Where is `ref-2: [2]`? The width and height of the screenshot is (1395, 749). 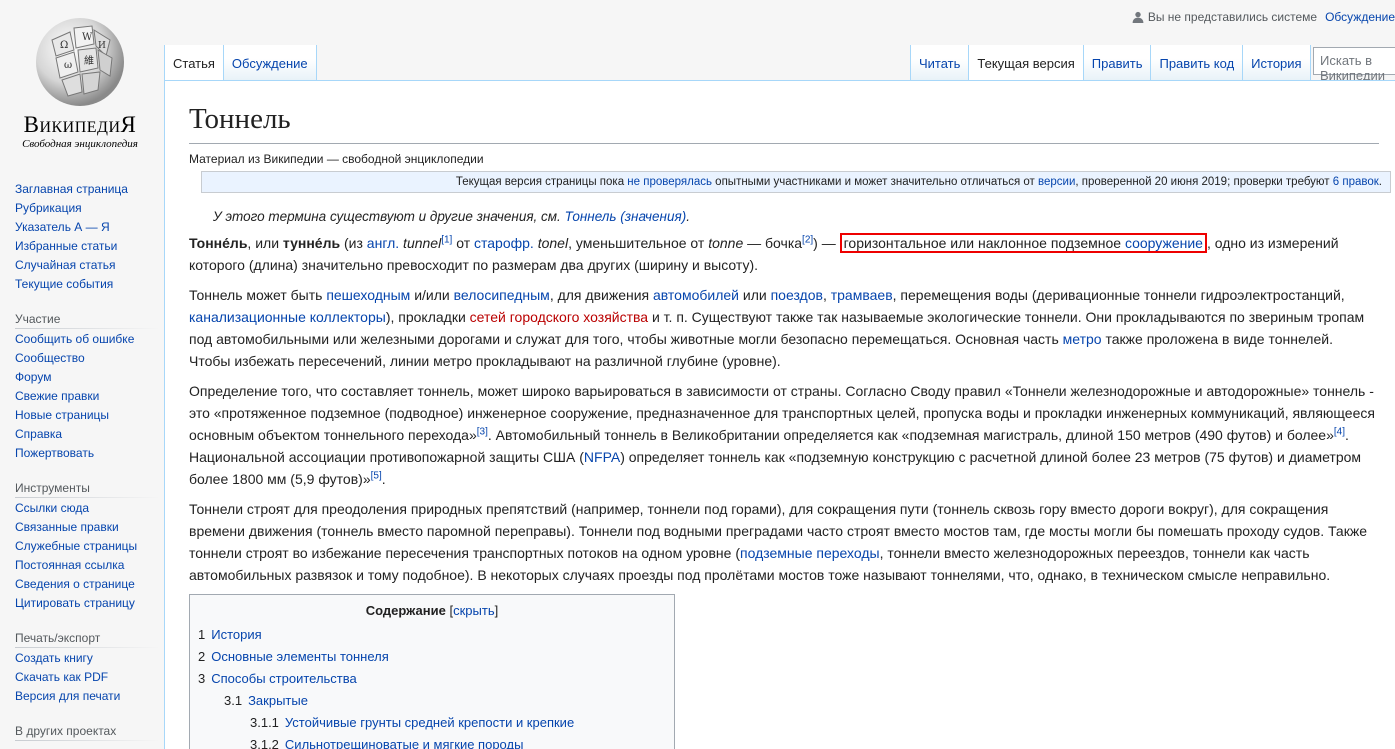
ref-2: [2] is located at coordinates (807, 239).